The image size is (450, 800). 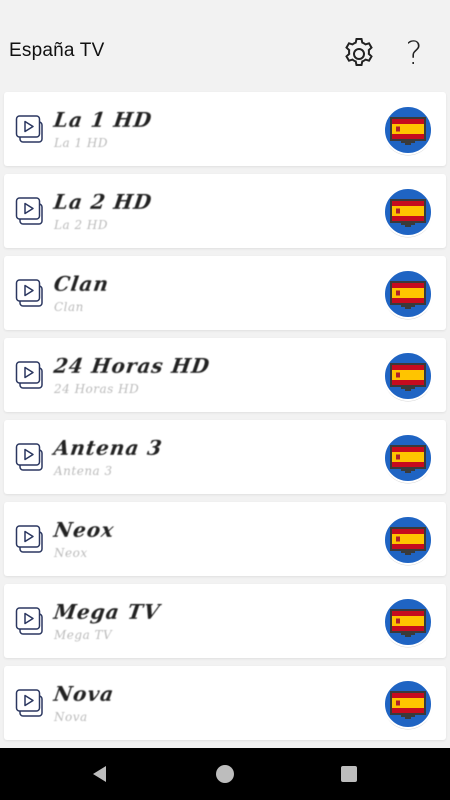 I want to click on channel-name: Mega TV, so click(x=107, y=612).